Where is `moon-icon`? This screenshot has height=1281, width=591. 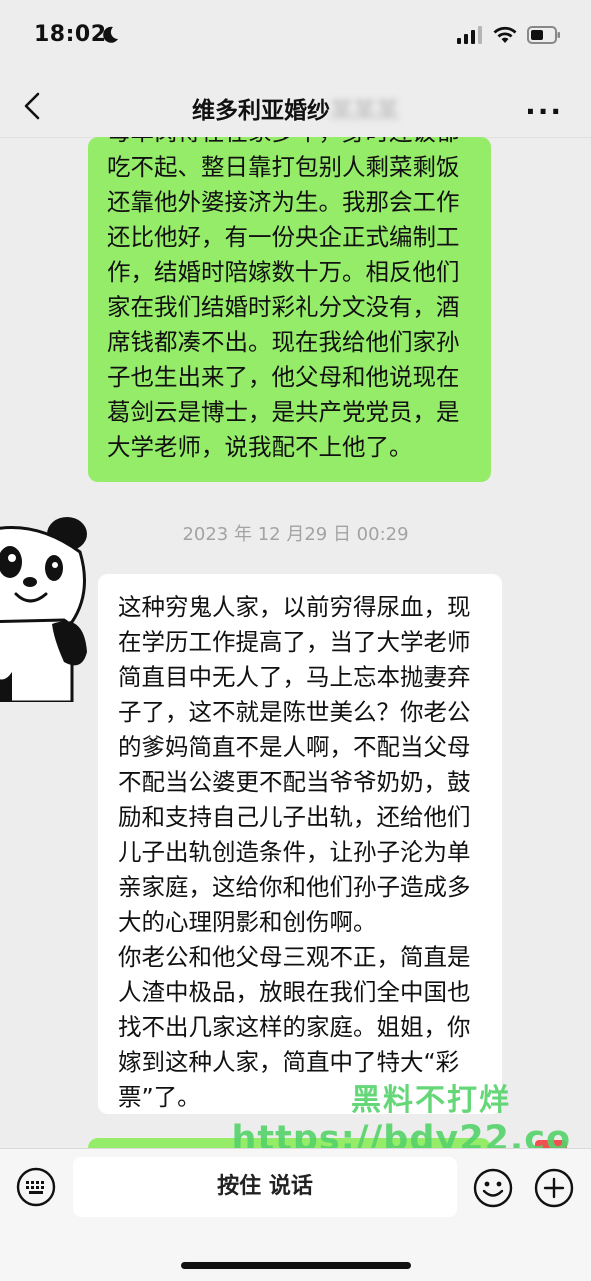 moon-icon is located at coordinates (110, 34).